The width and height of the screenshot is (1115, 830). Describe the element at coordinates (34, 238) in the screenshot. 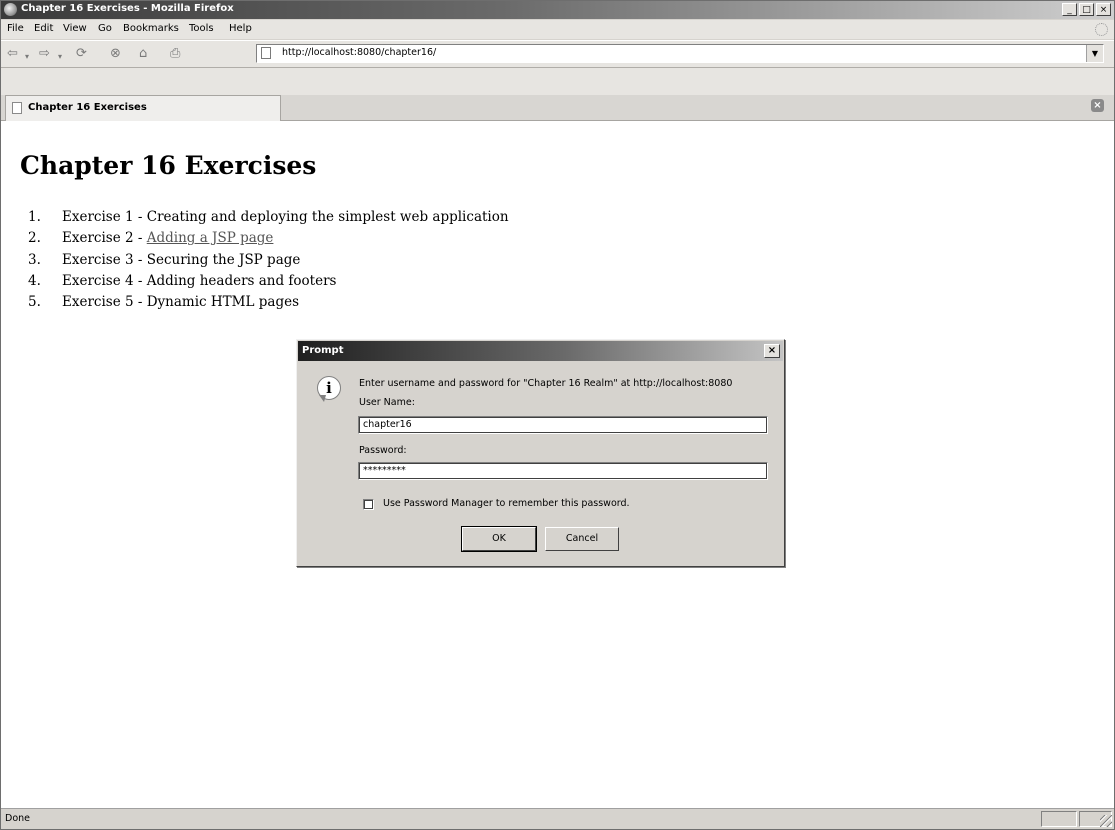

I see `list-number: 2.` at that location.